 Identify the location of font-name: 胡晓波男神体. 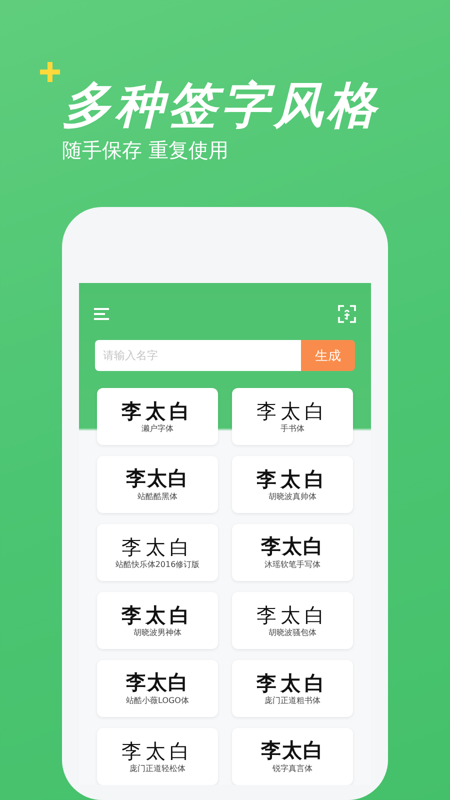
(158, 632).